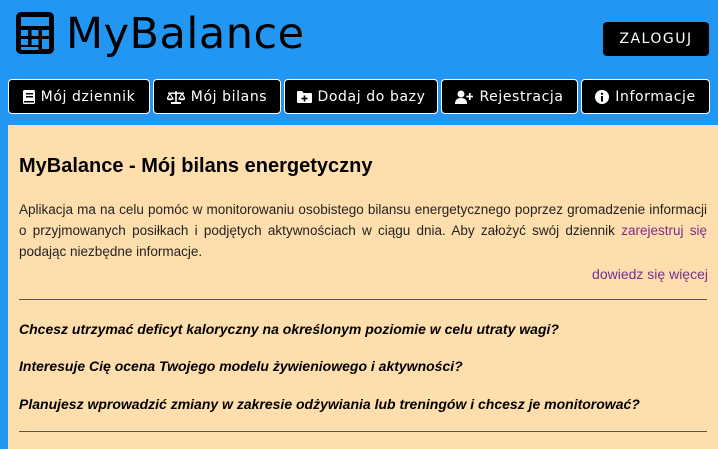 This screenshot has width=718, height=449. I want to click on nav-label: Rejestracja, so click(521, 96).